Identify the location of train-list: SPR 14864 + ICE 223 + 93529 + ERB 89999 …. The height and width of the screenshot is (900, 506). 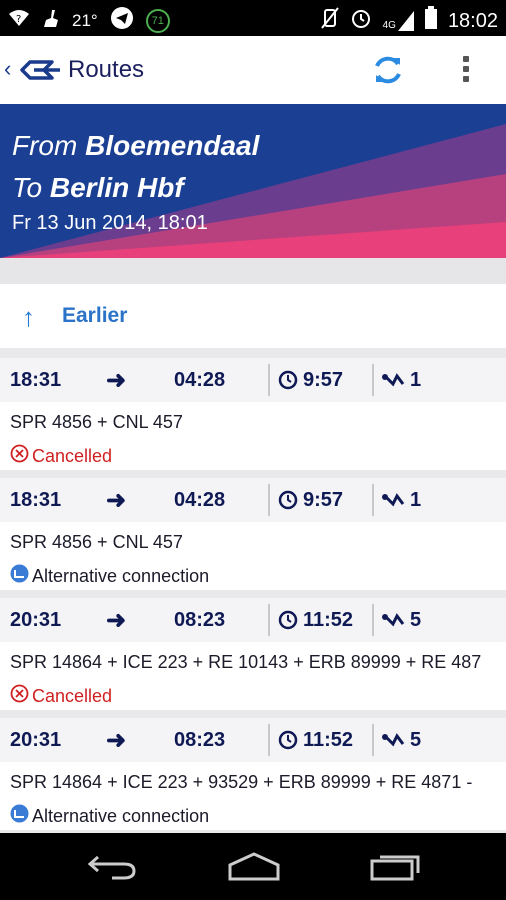
(241, 782).